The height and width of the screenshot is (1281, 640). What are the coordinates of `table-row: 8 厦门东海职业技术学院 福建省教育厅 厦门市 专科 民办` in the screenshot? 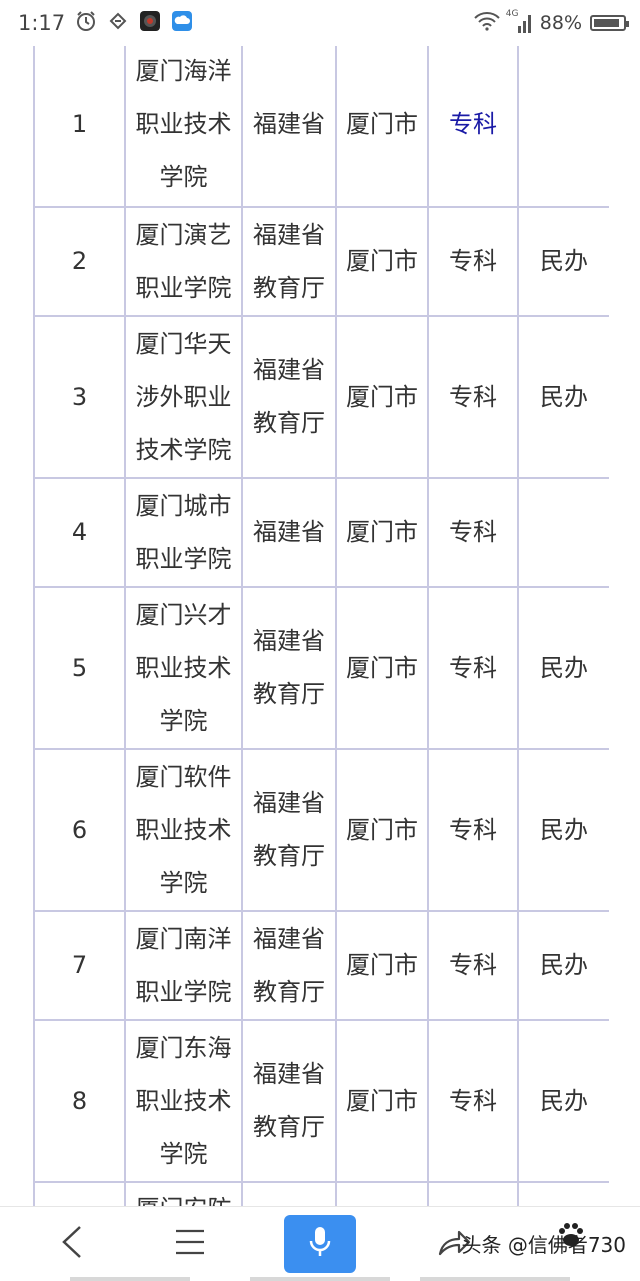 It's located at (321, 1101).